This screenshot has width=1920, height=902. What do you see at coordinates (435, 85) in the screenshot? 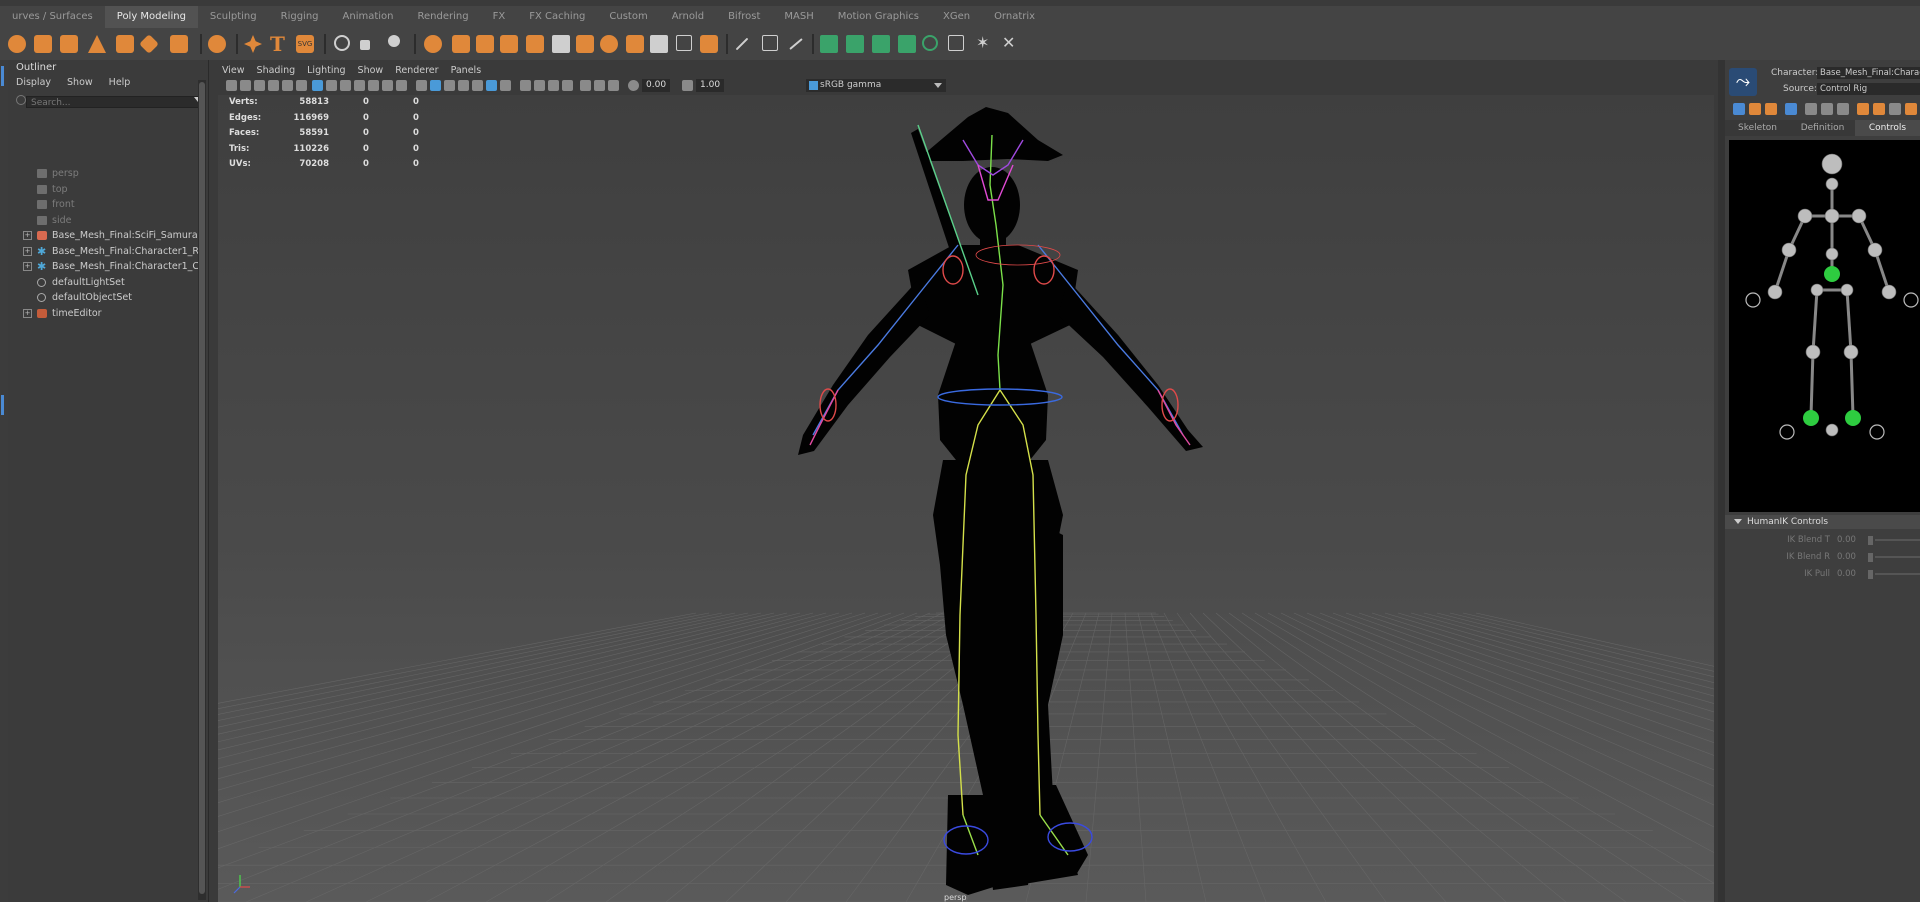
I see `smooth-shade-icon` at bounding box center [435, 85].